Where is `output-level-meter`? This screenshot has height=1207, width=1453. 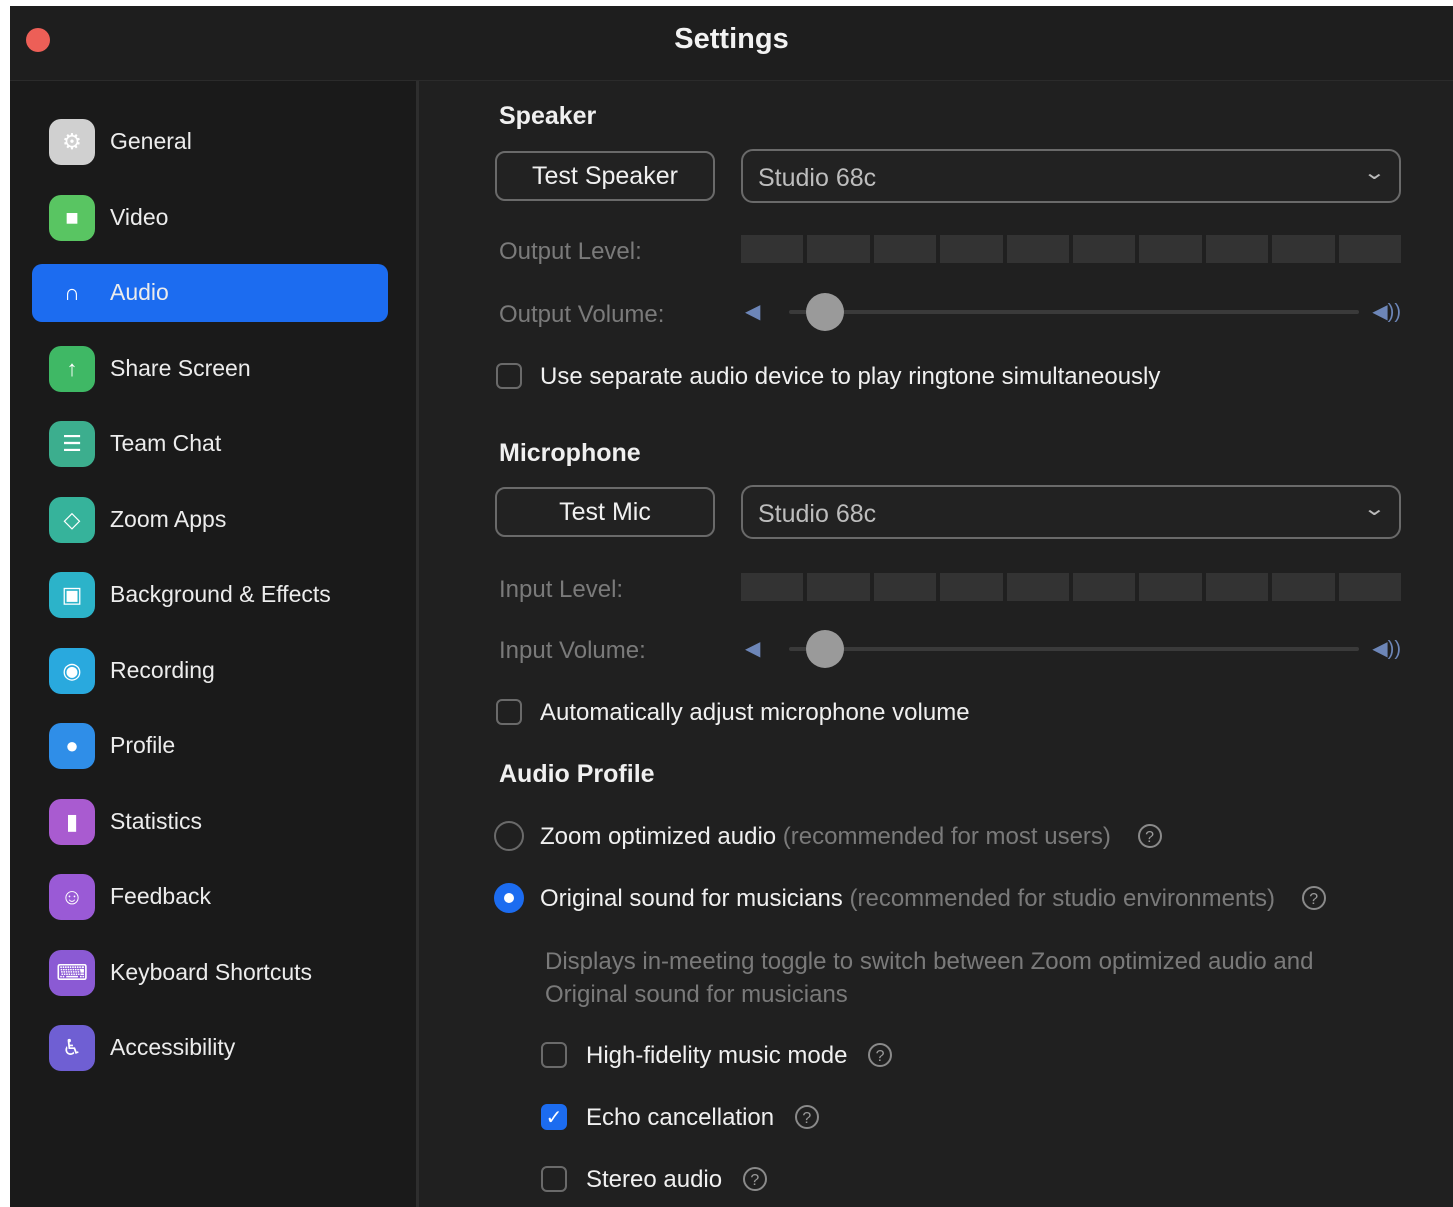 output-level-meter is located at coordinates (1071, 249).